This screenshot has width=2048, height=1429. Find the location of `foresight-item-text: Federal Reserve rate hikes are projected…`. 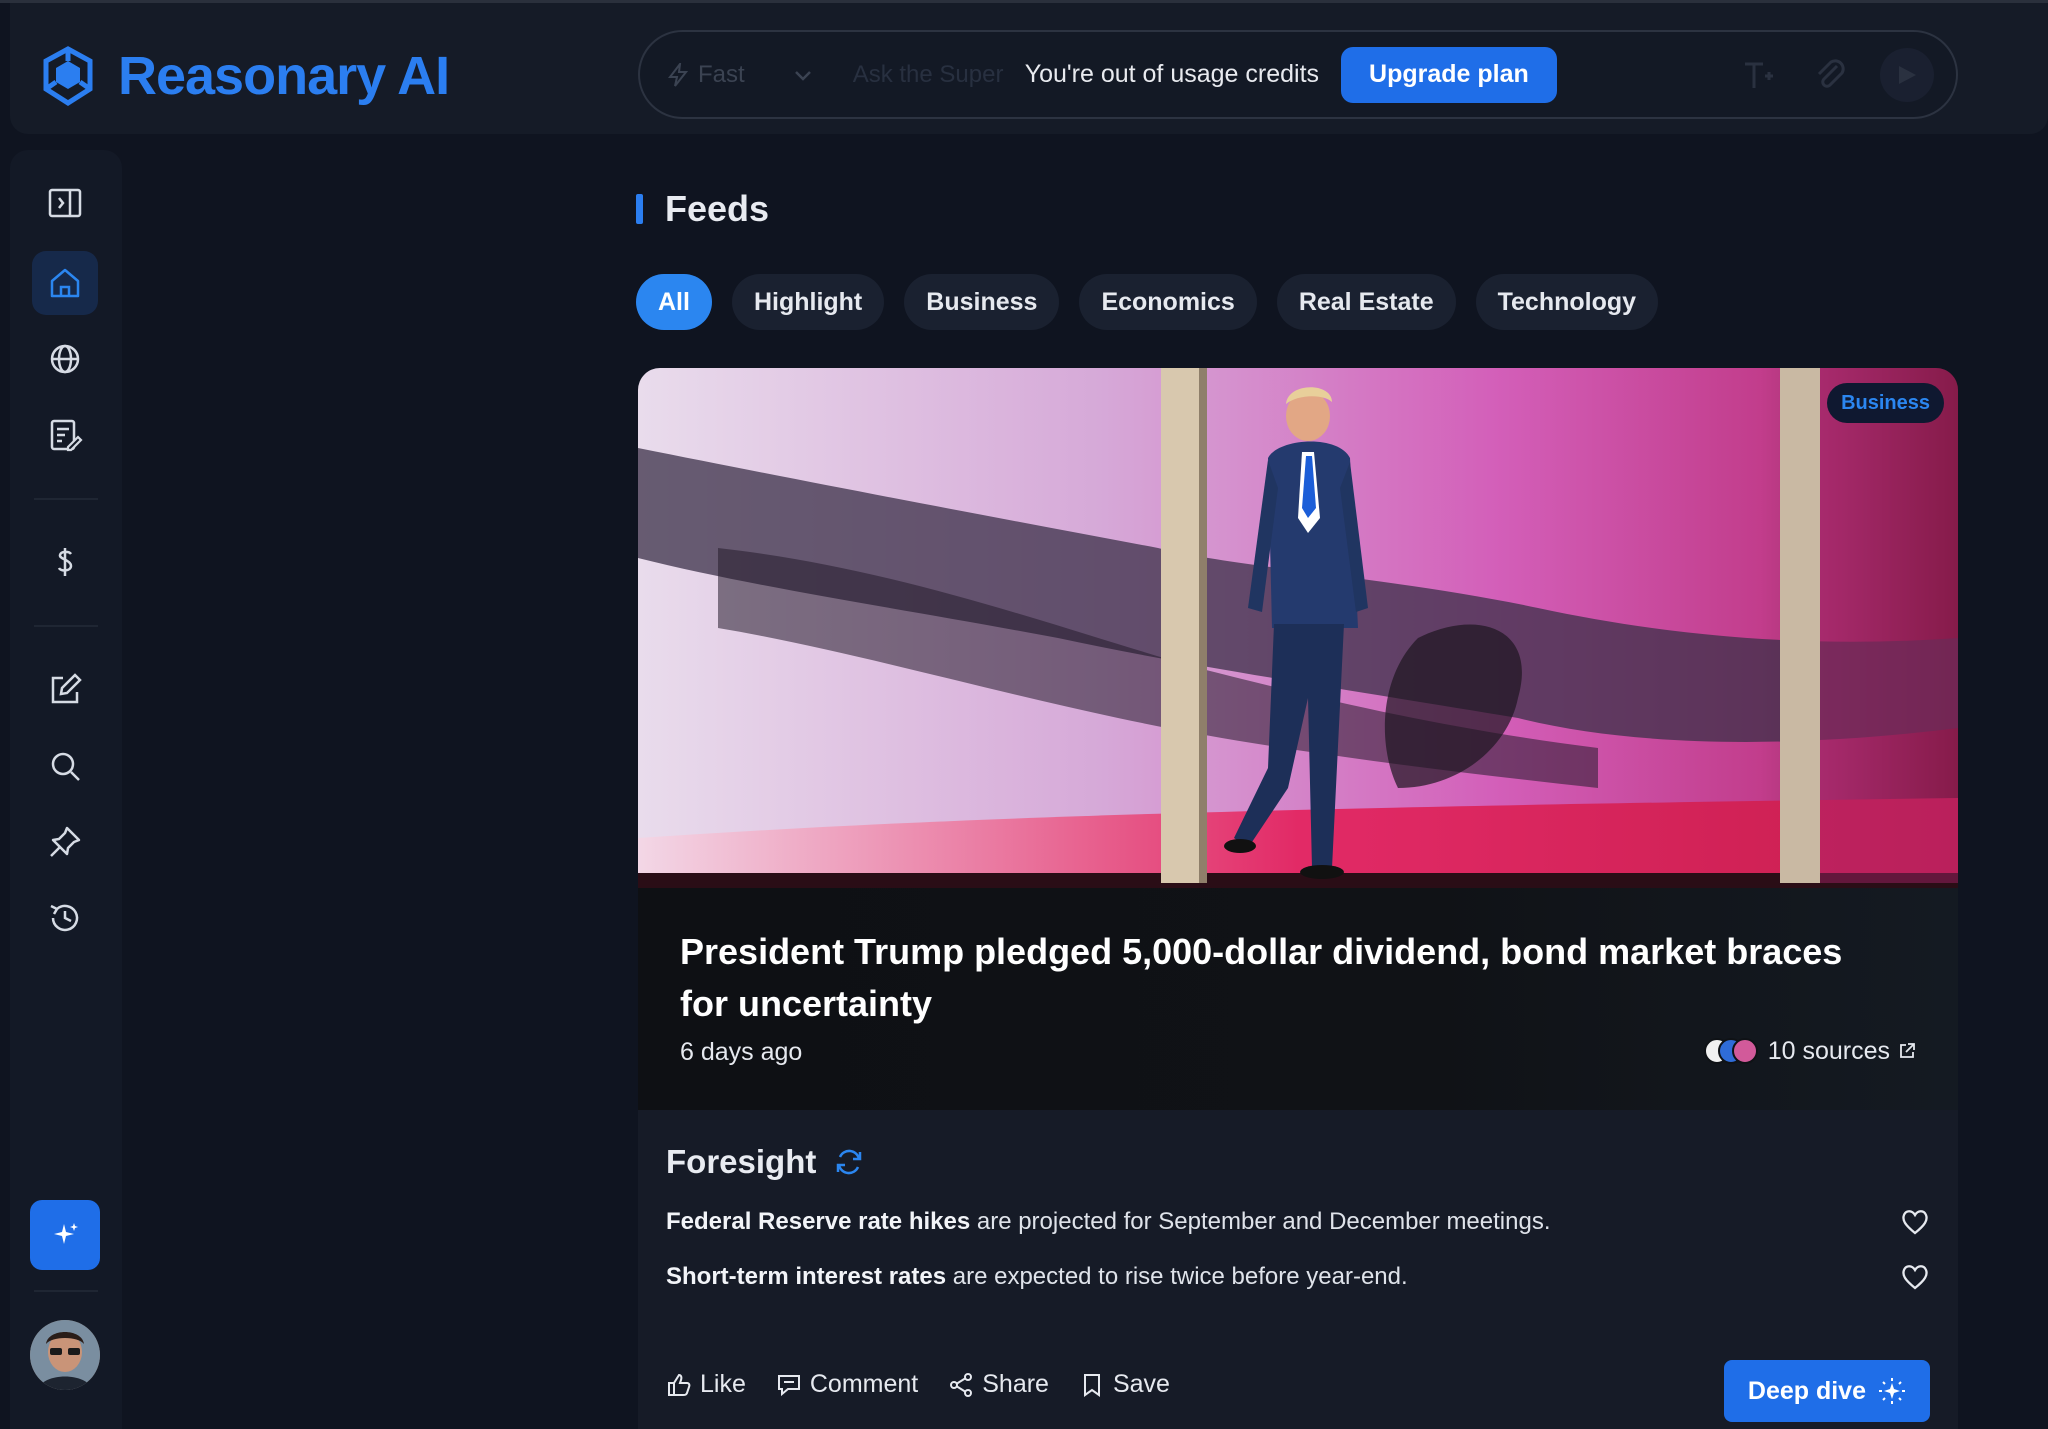

foresight-item-text: Federal Reserve rate hikes are projected… is located at coordinates (1108, 1222).